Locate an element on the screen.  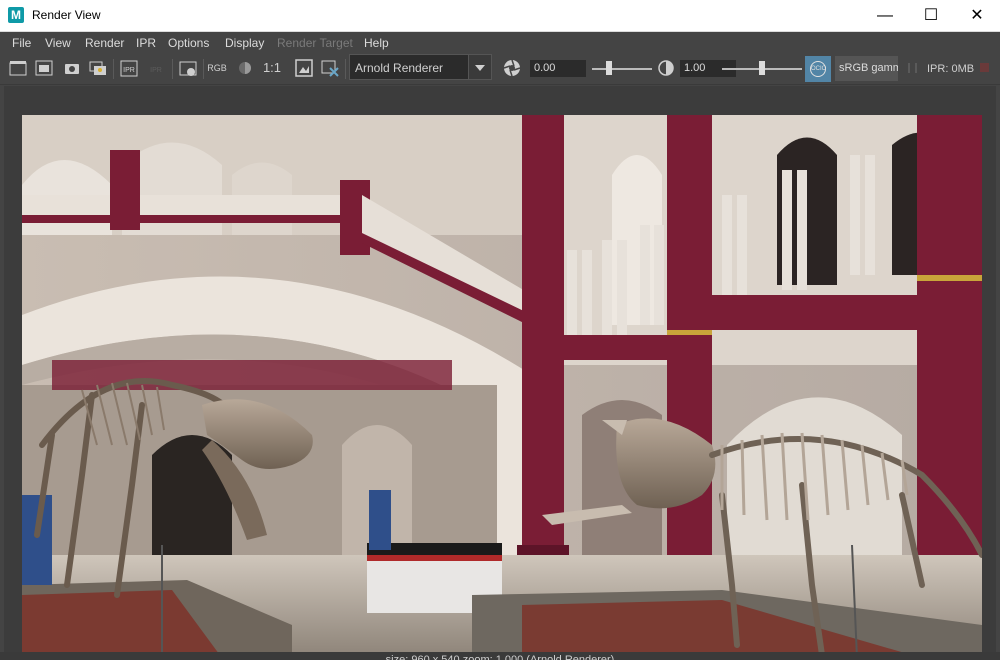
ipr-render-icon: IPR is located at coordinates (129, 68).